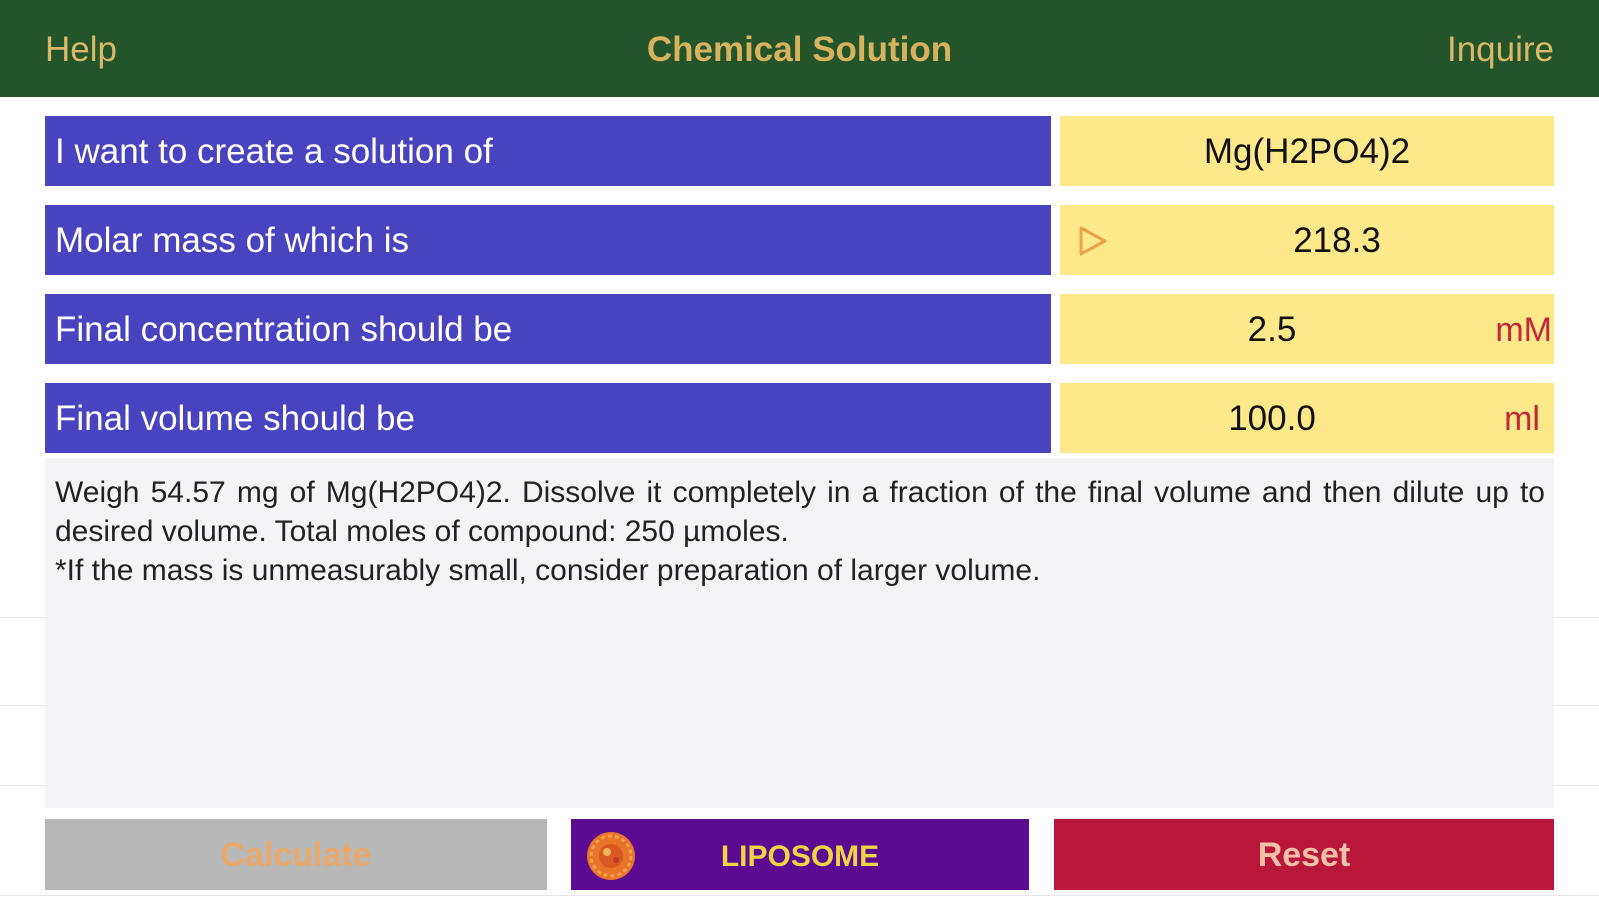 The image size is (1599, 900). Describe the element at coordinates (296, 854) in the screenshot. I see `calculate-button: Calculate` at that location.